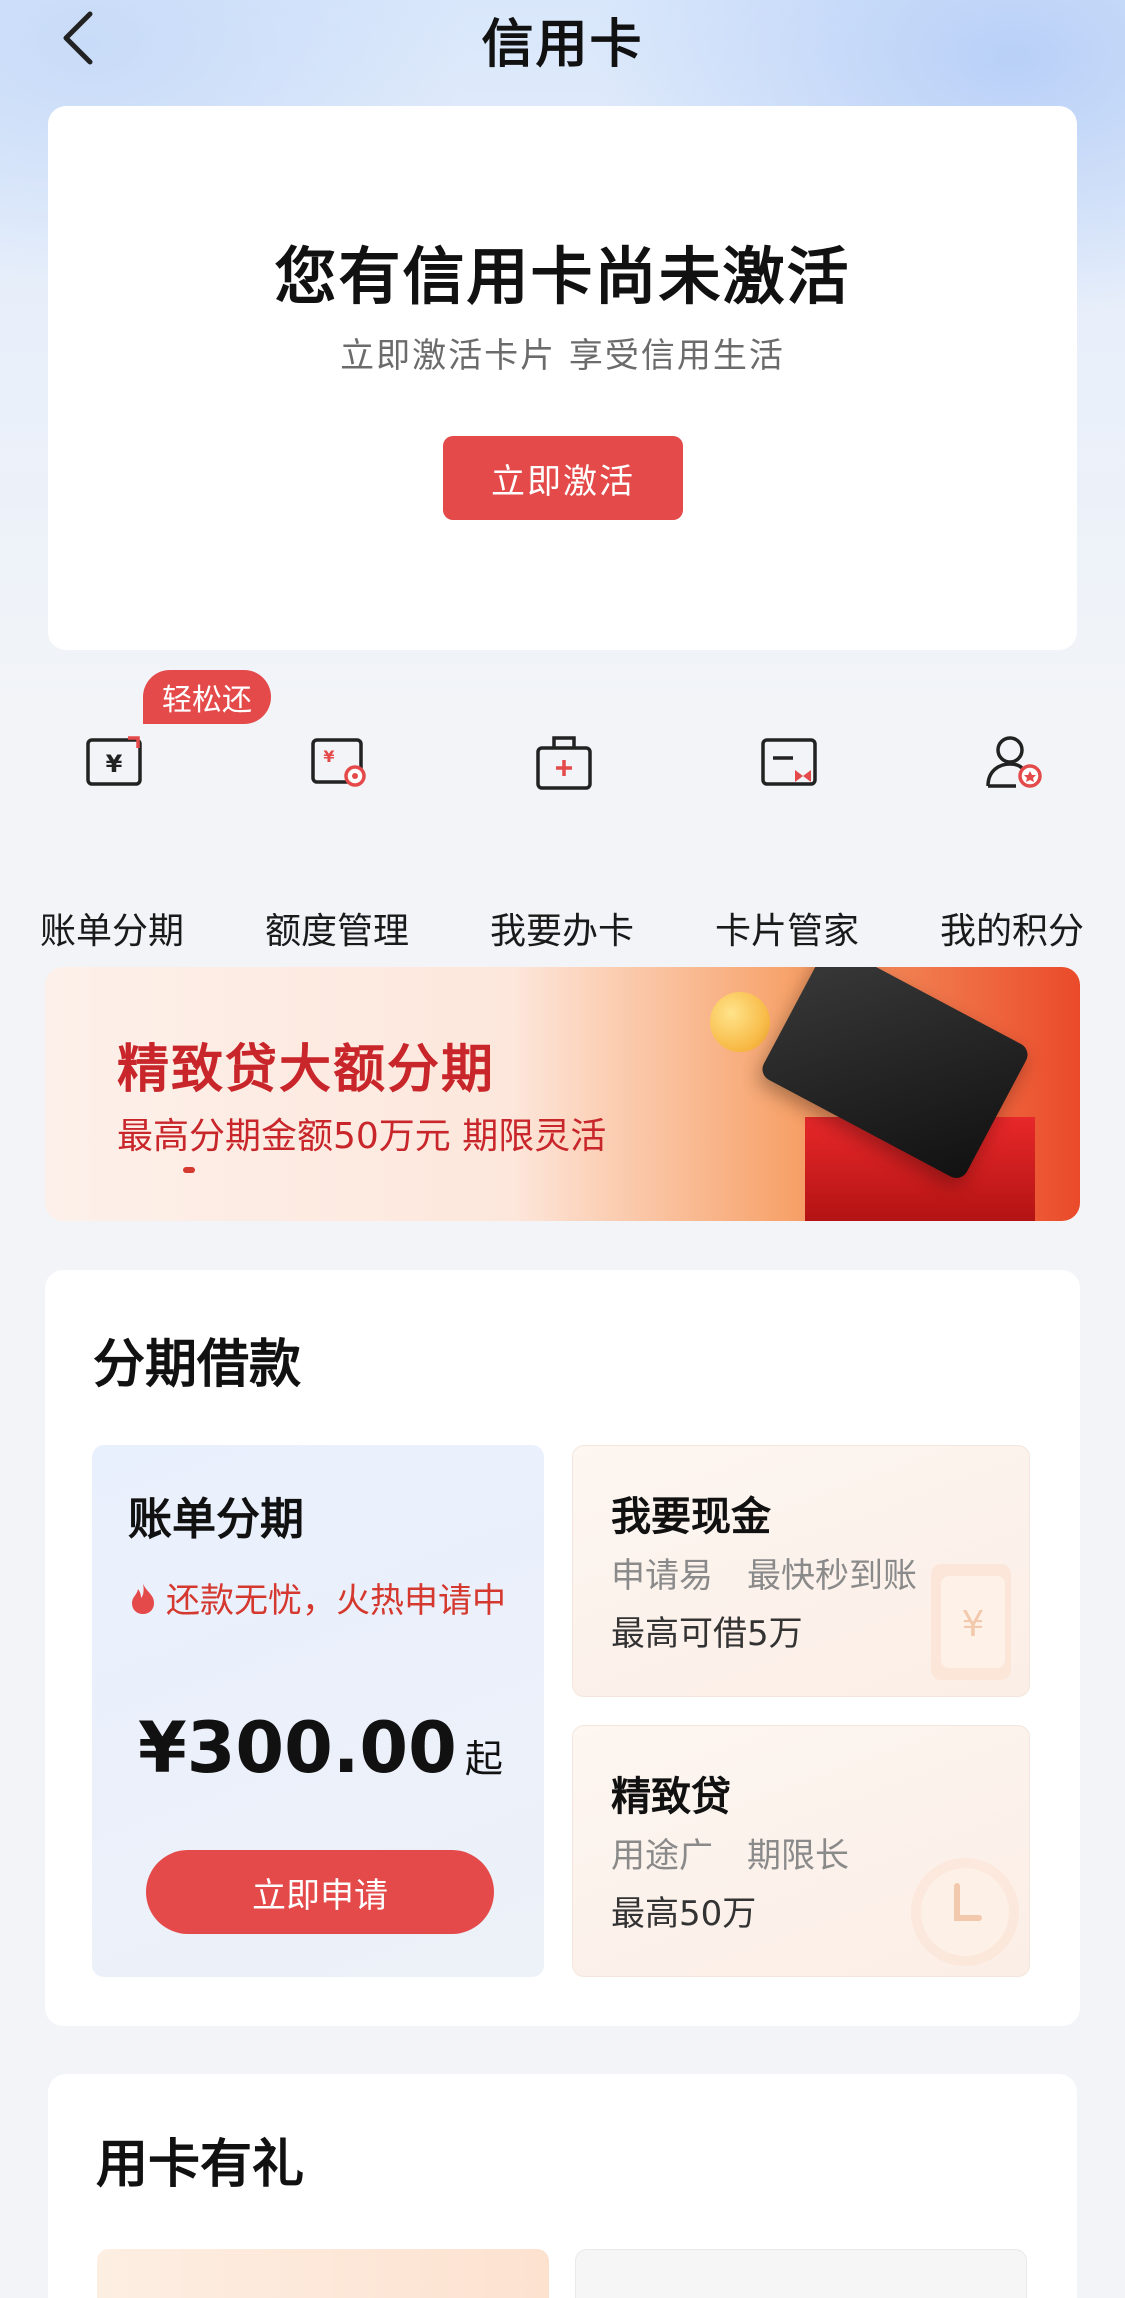  I want to click on coin-decoration, so click(740, 1022).